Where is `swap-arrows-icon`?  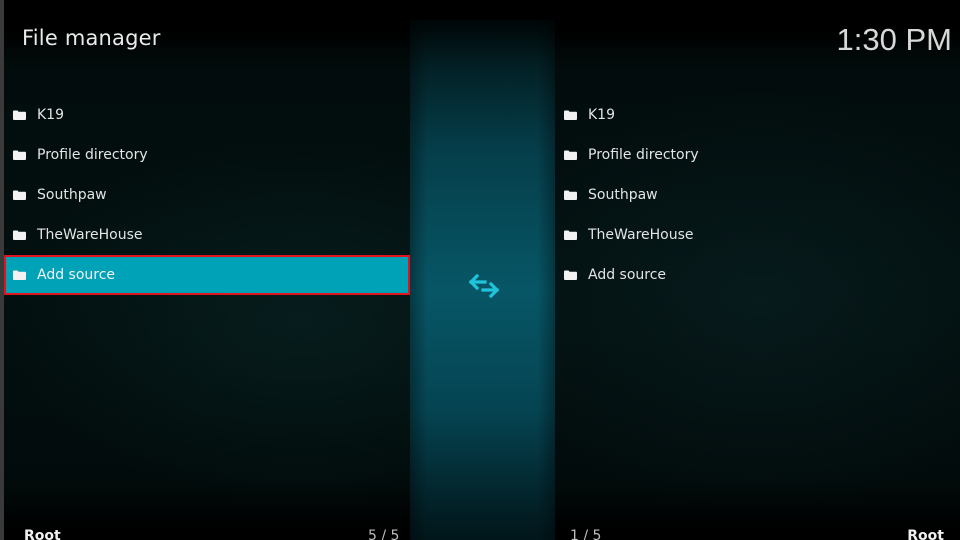 swap-arrows-icon is located at coordinates (484, 286).